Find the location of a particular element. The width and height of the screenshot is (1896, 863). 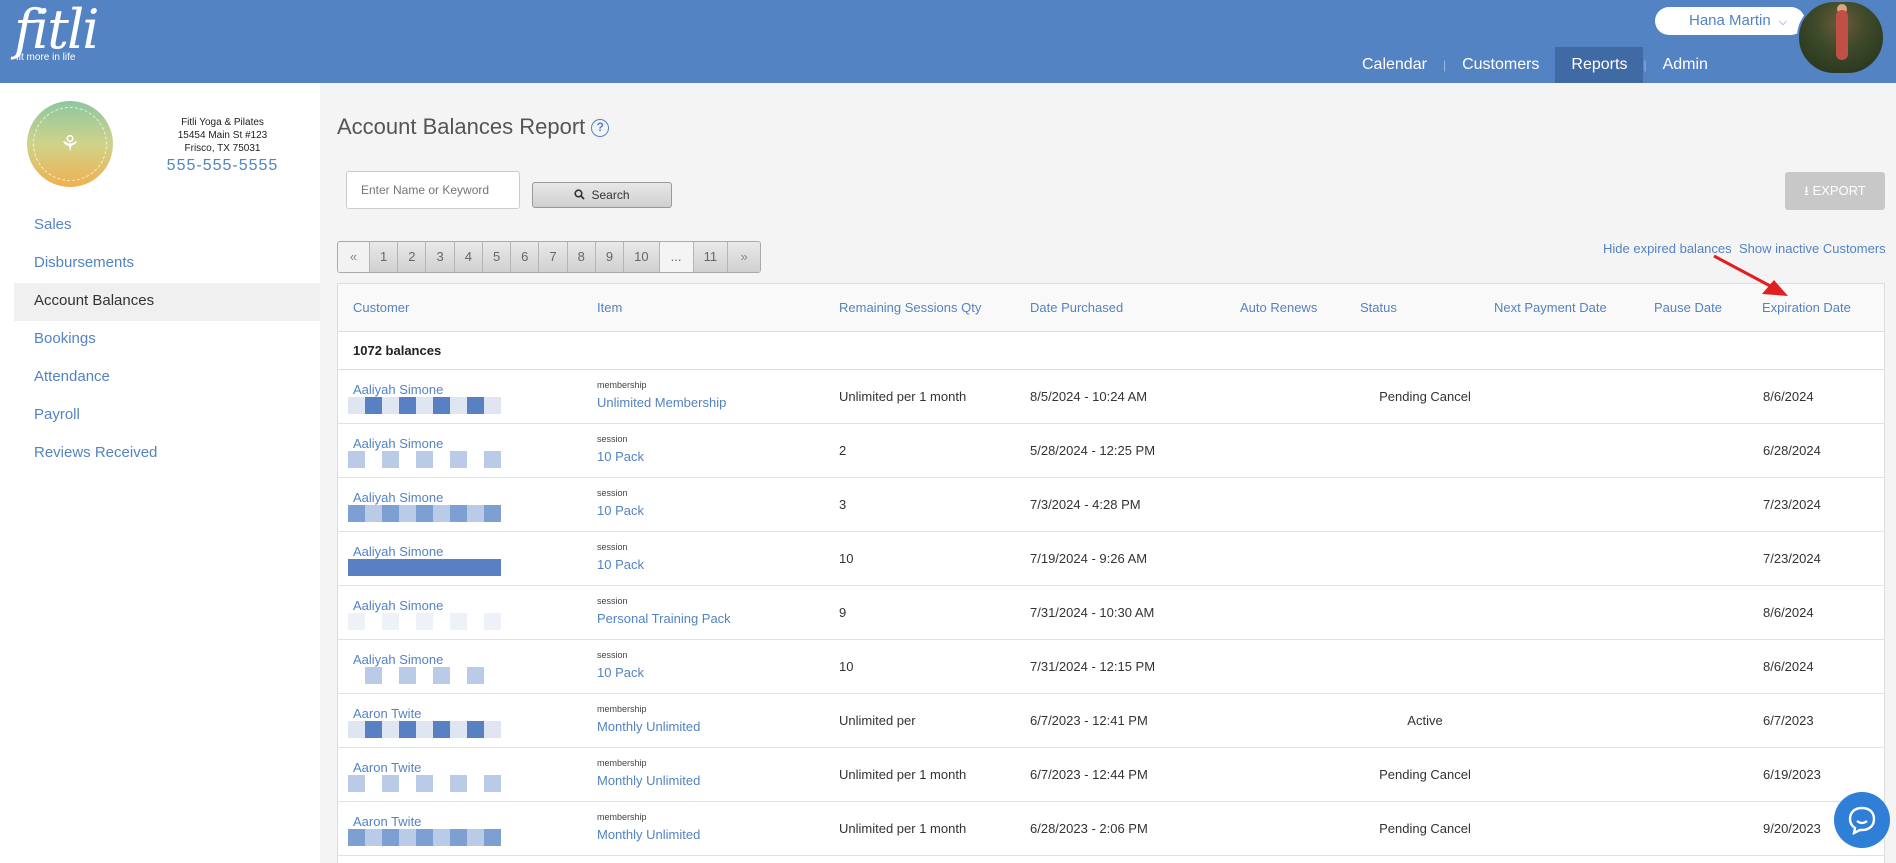

sidebar-item-reviews-received: Reviews Received is located at coordinates (167, 454).